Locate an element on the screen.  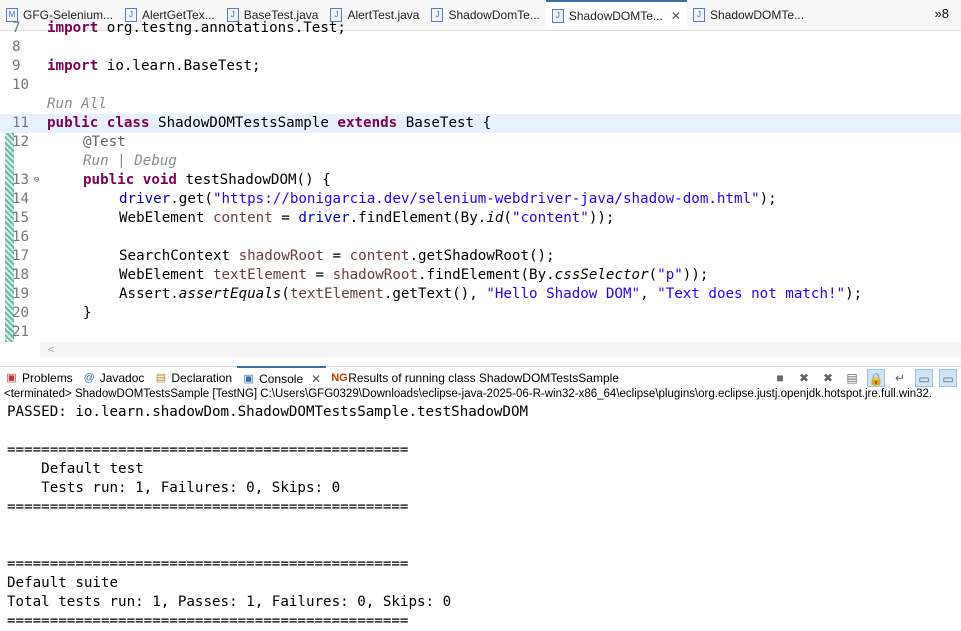
line-number: 7 is located at coordinates (16, 28).